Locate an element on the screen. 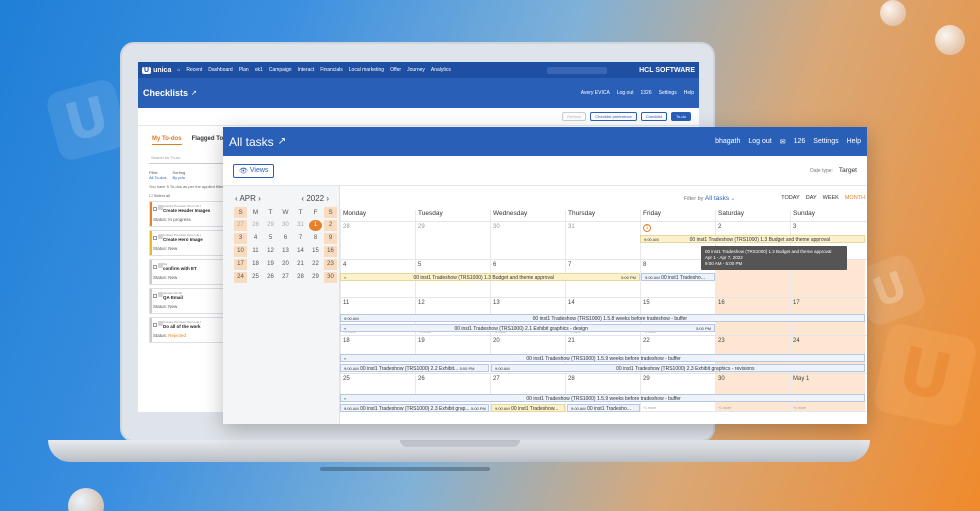 This screenshot has height=511, width=980. home-icon: ⌂ is located at coordinates (178, 70).